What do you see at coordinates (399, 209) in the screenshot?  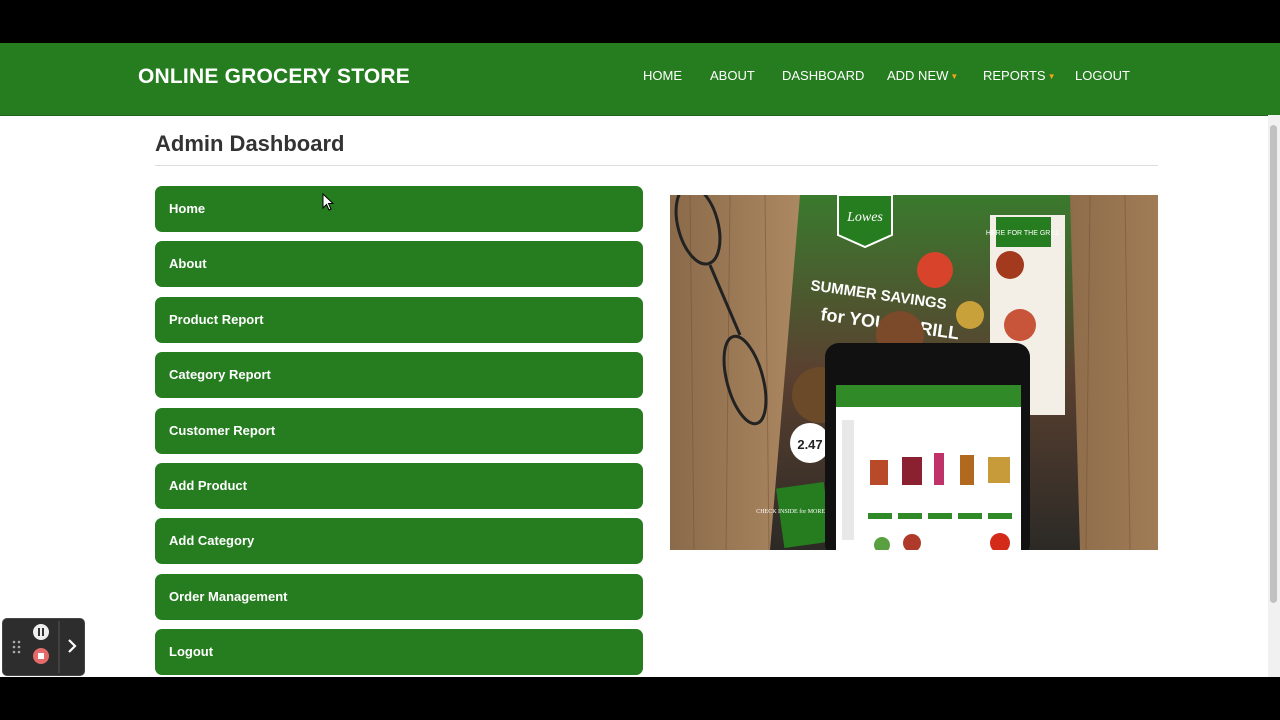 I see `menu-home-button: Home` at bounding box center [399, 209].